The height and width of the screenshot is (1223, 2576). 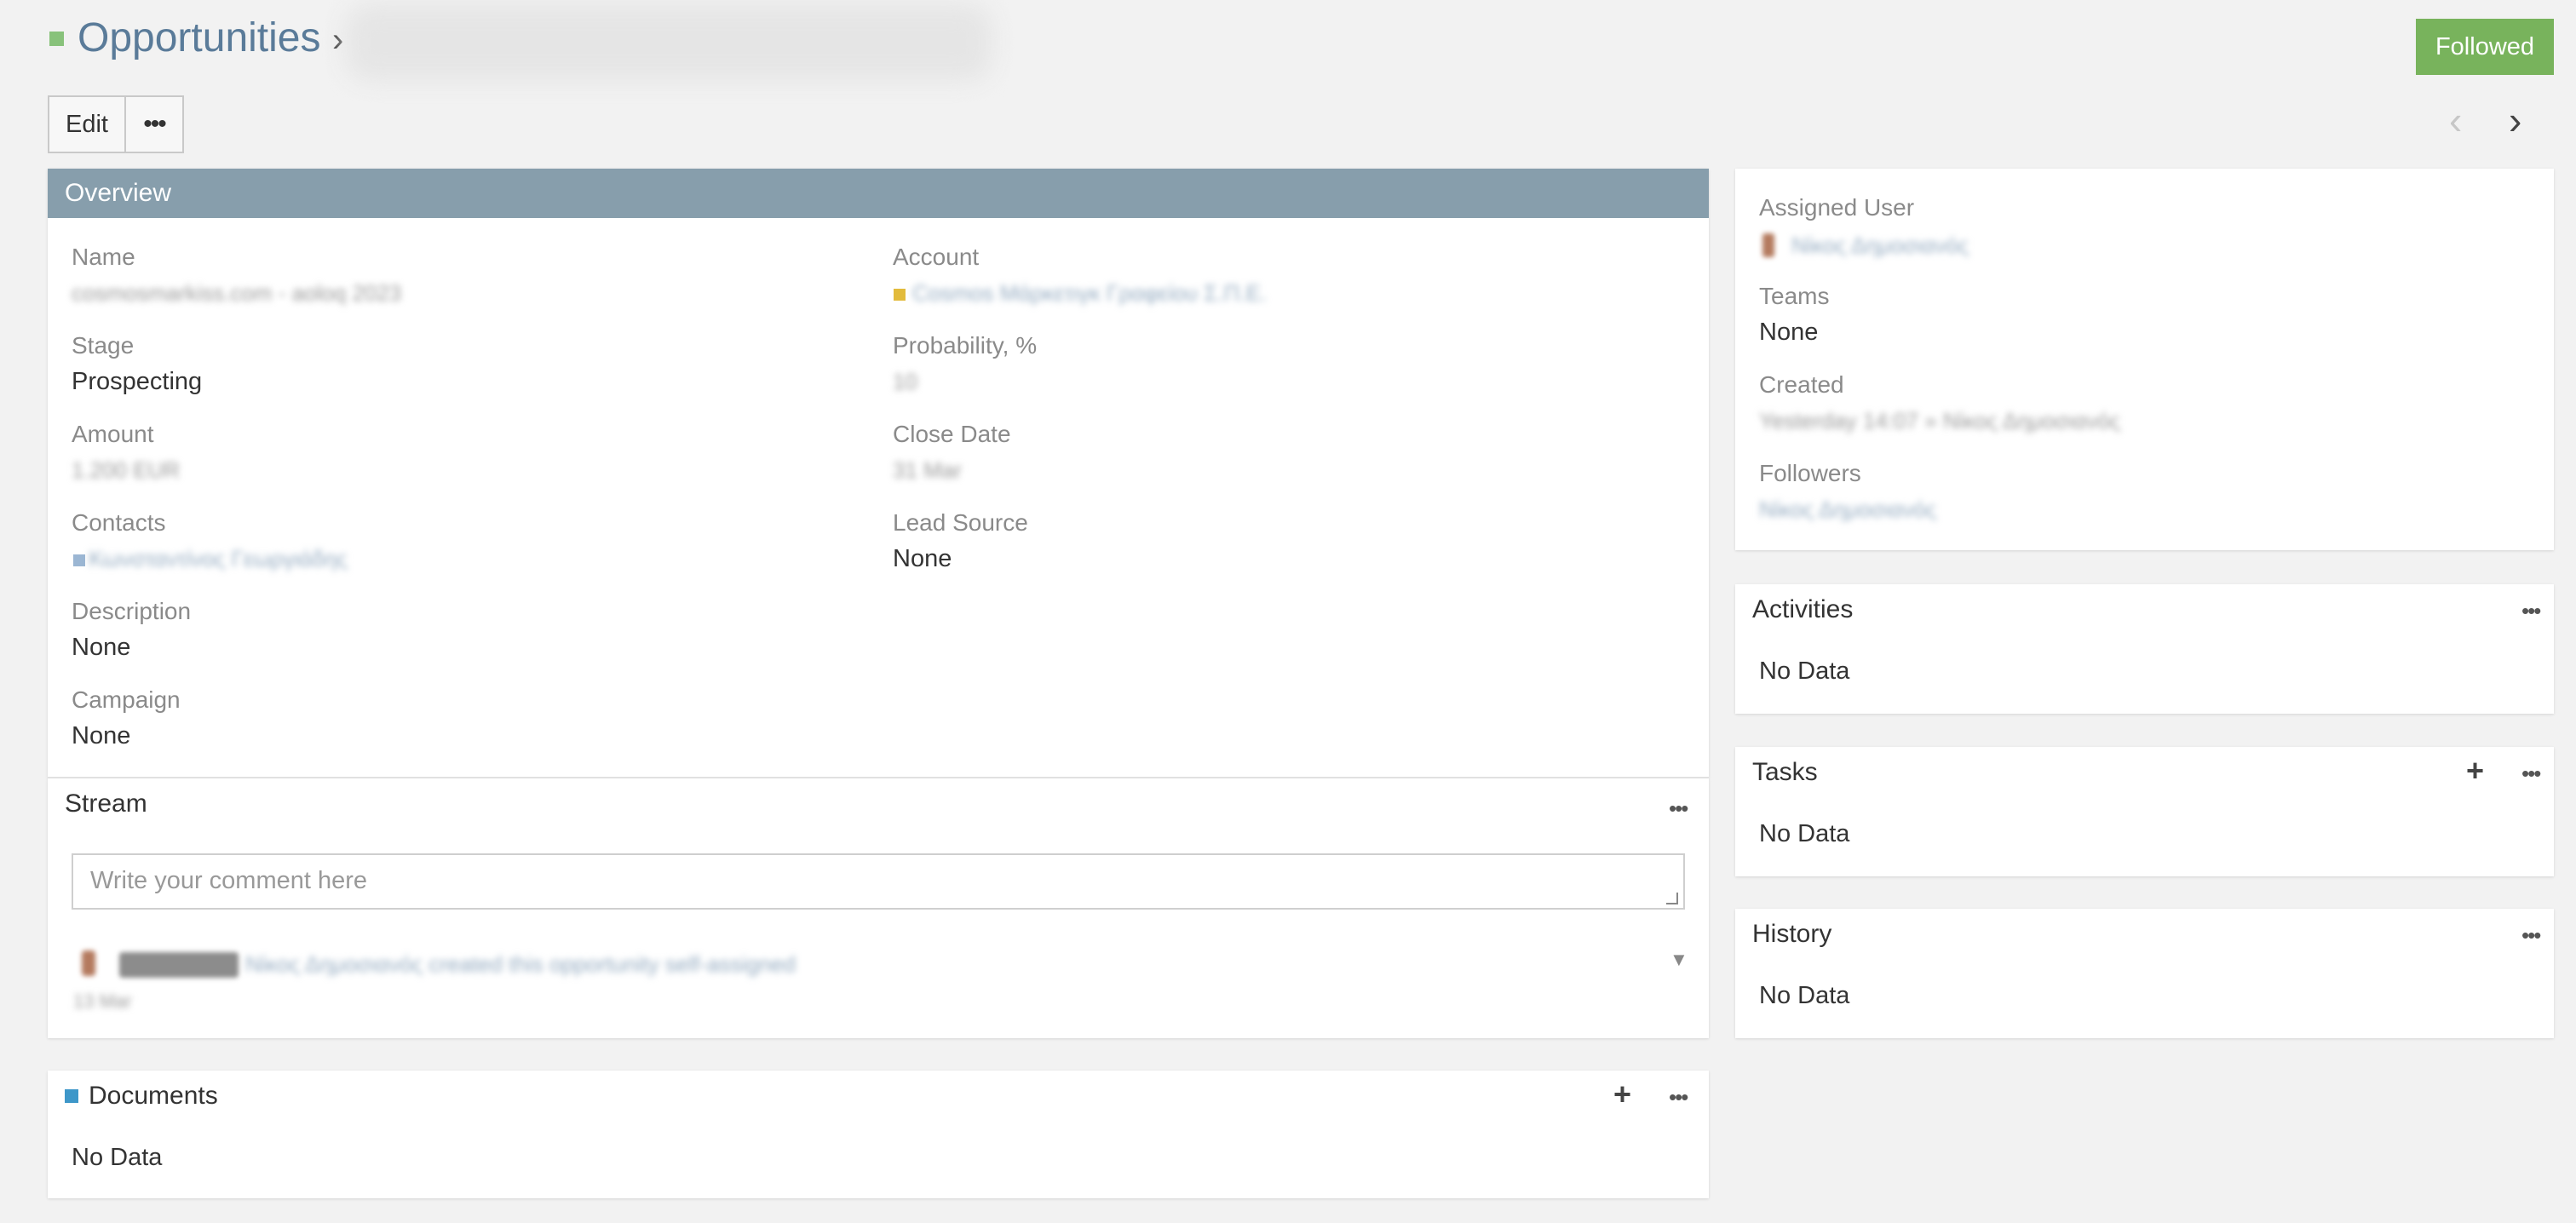 What do you see at coordinates (2144, 811) in the screenshot?
I see `tasks-panel: Tasks + ••• No Data` at bounding box center [2144, 811].